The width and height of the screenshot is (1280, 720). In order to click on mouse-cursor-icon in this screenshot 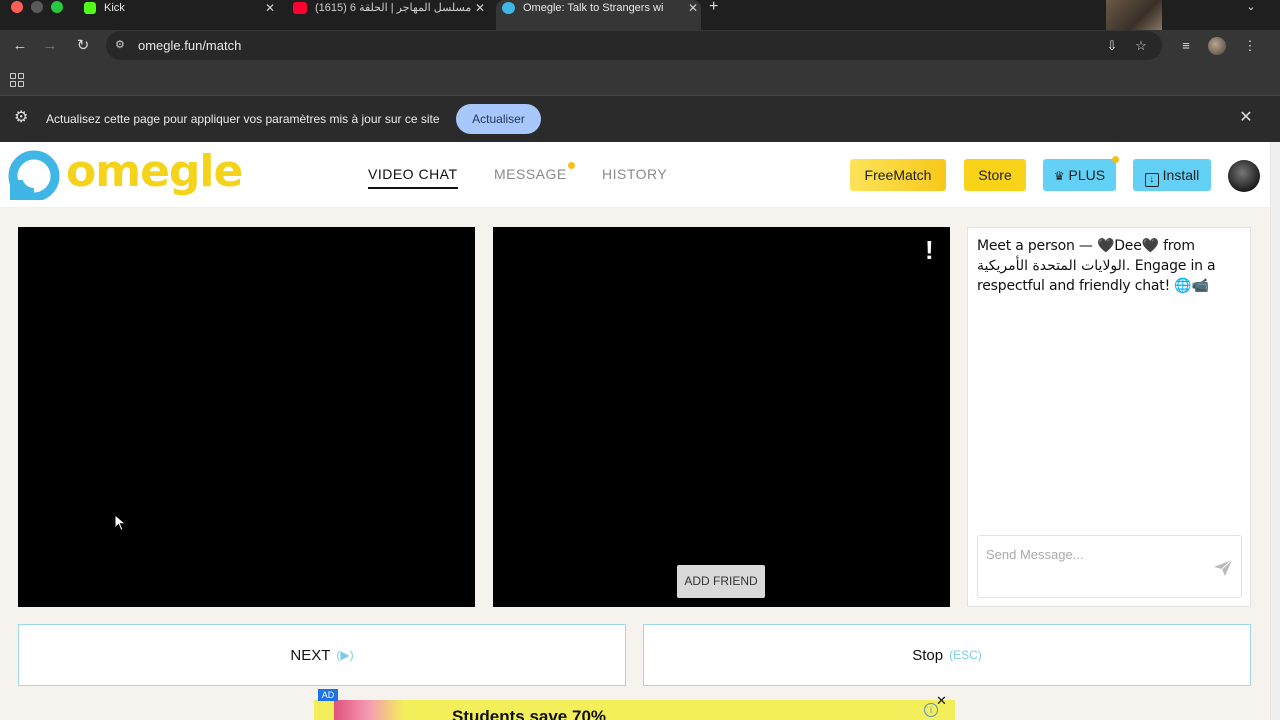, I will do `click(120, 523)`.